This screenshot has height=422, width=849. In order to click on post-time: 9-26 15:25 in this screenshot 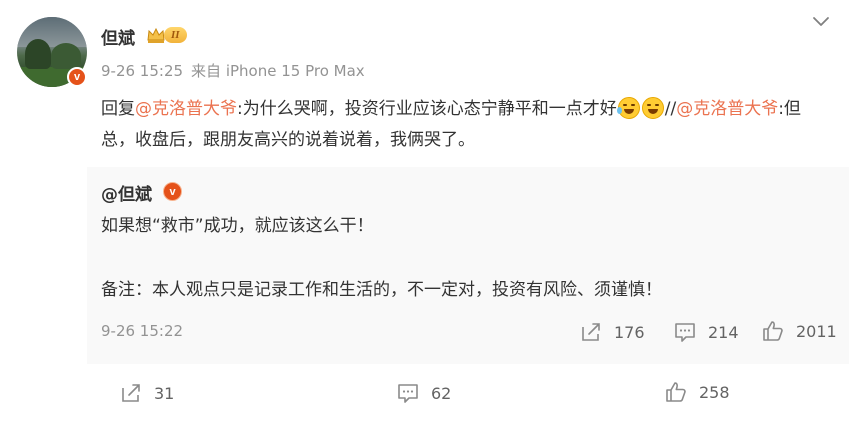, I will do `click(142, 71)`.